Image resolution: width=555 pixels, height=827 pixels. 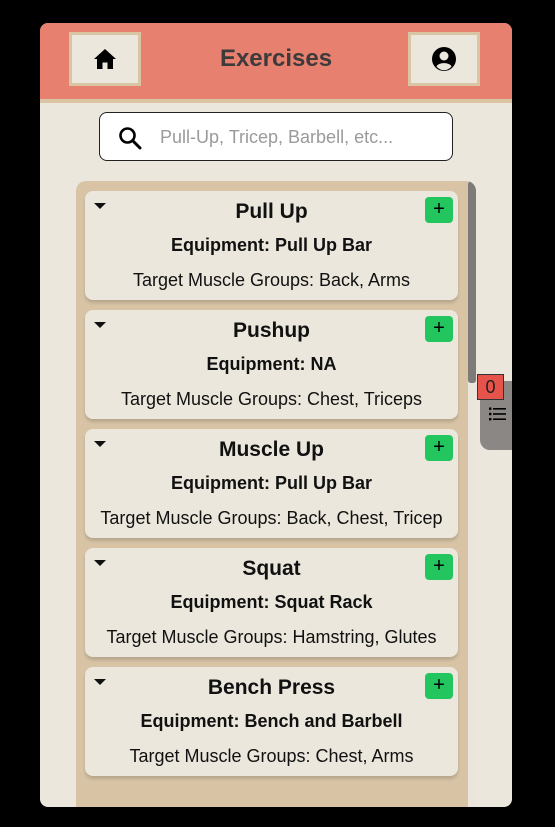 What do you see at coordinates (271, 568) in the screenshot?
I see `exercise-name: Squat` at bounding box center [271, 568].